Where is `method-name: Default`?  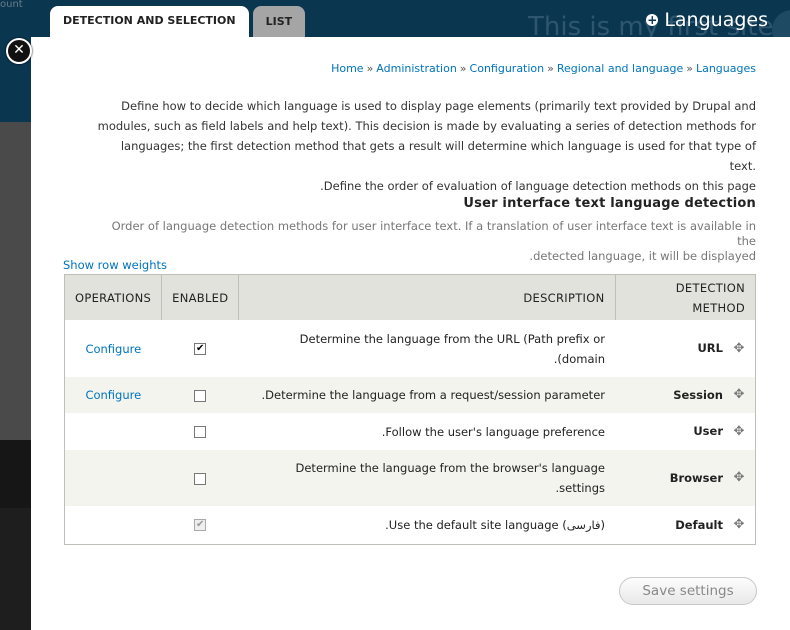
method-name: Default is located at coordinates (699, 524).